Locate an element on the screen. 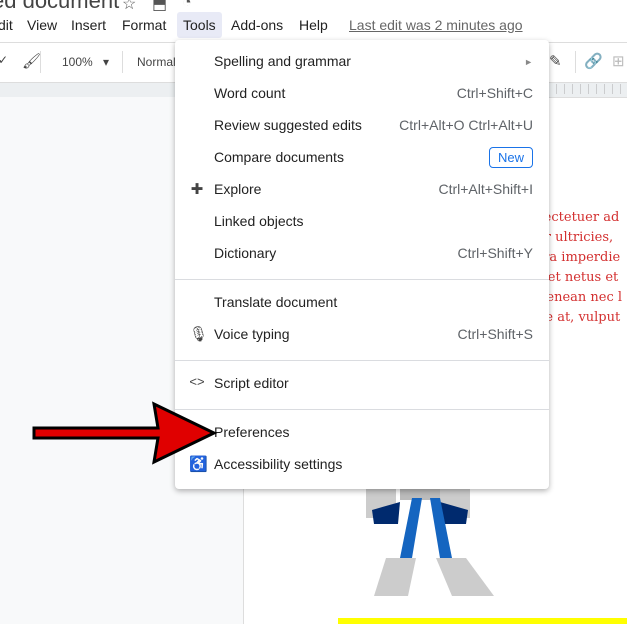 Image resolution: width=627 pixels, height=624 pixels. item-label: Accessibility settings is located at coordinates (278, 464).